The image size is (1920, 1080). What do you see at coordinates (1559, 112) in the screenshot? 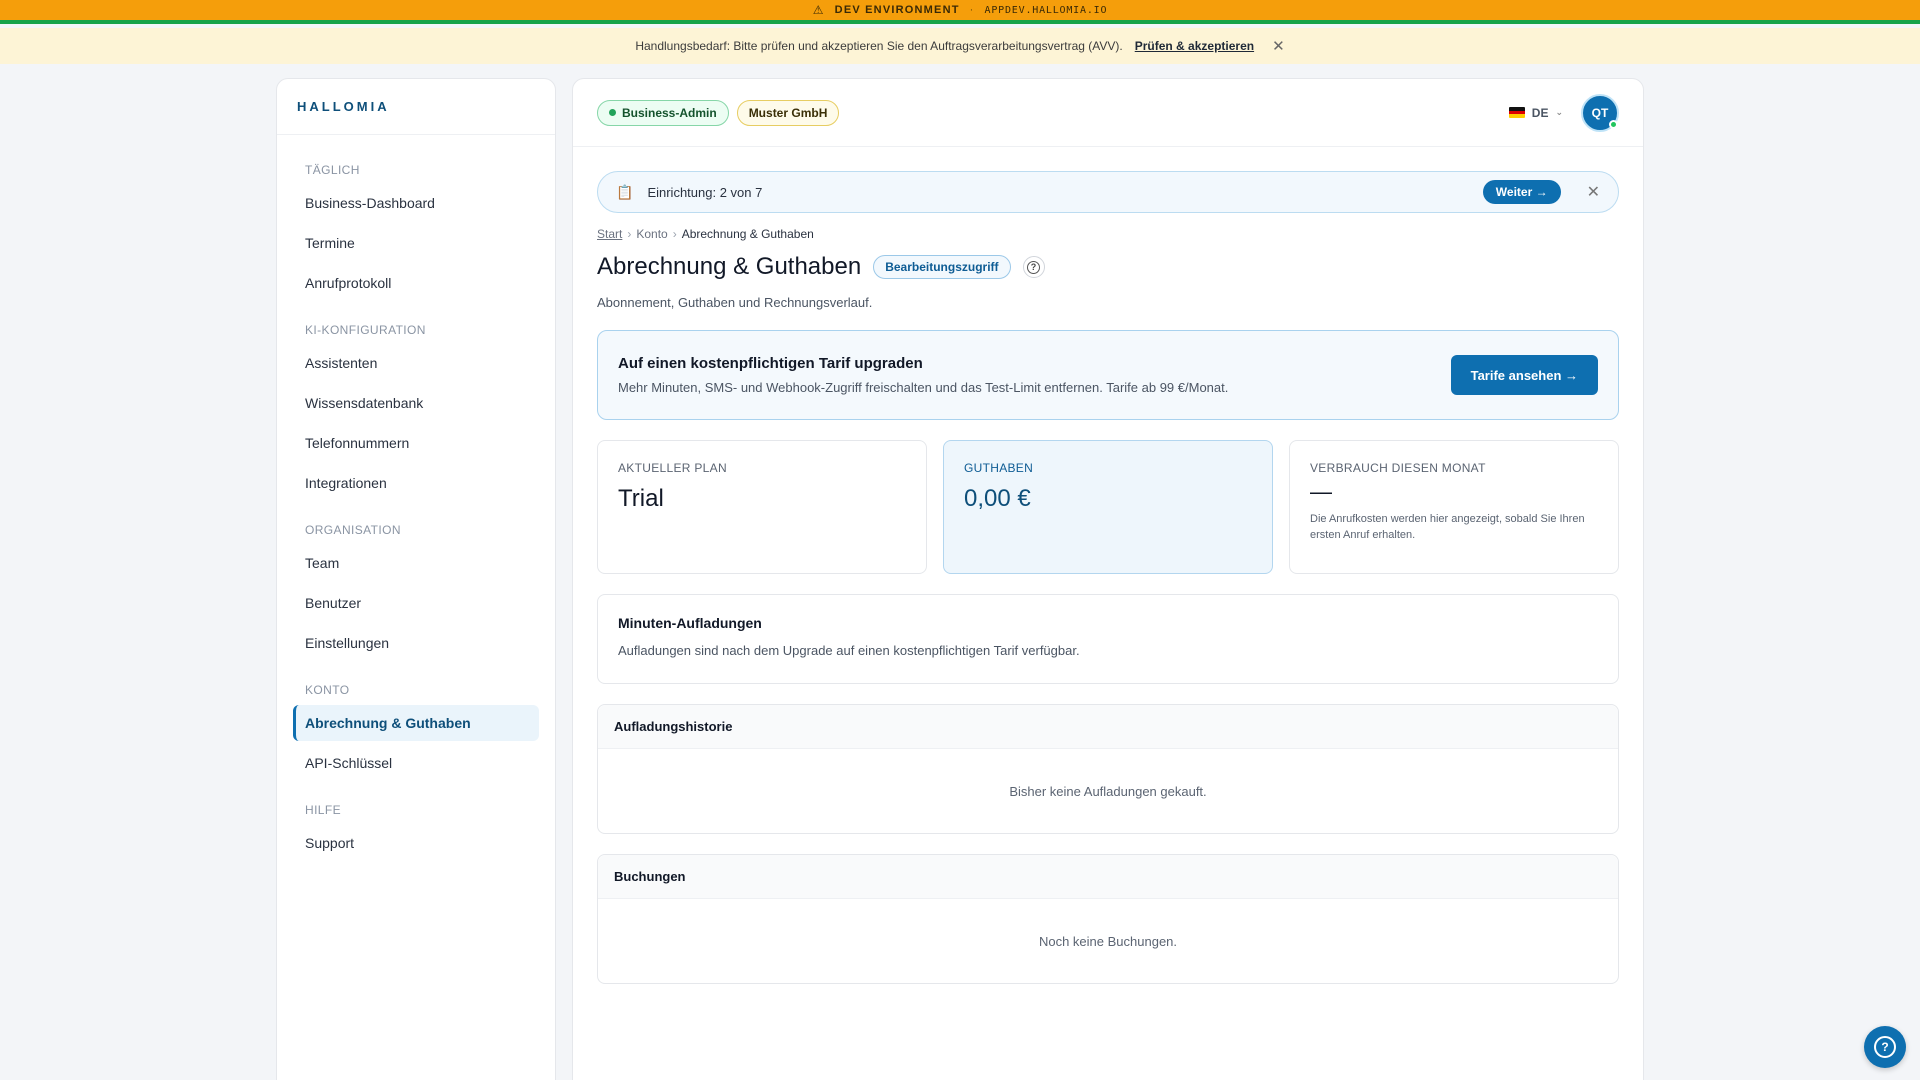
I see `chevron-down-icon: ⌄` at bounding box center [1559, 112].